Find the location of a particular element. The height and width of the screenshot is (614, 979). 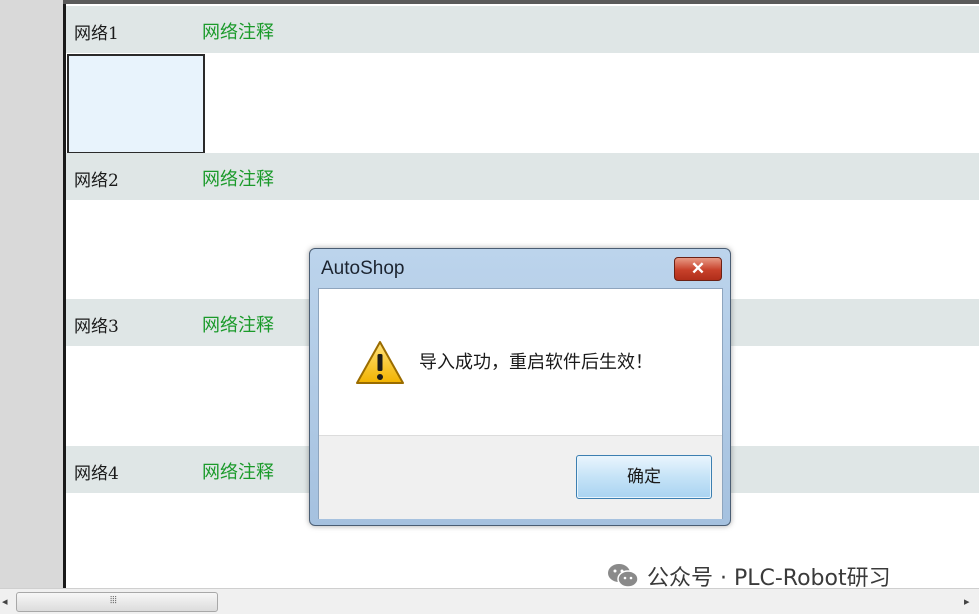

watermark: 公众号 · PLC-Robot研习 is located at coordinates (749, 576).